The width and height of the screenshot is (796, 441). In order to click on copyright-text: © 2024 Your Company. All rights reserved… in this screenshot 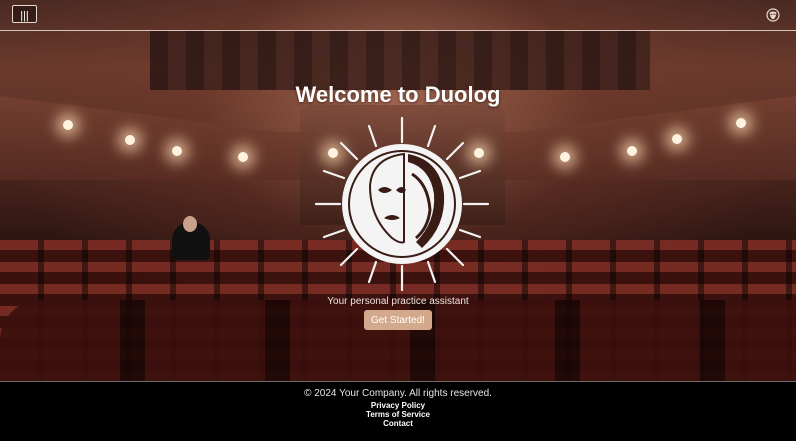, I will do `click(398, 393)`.